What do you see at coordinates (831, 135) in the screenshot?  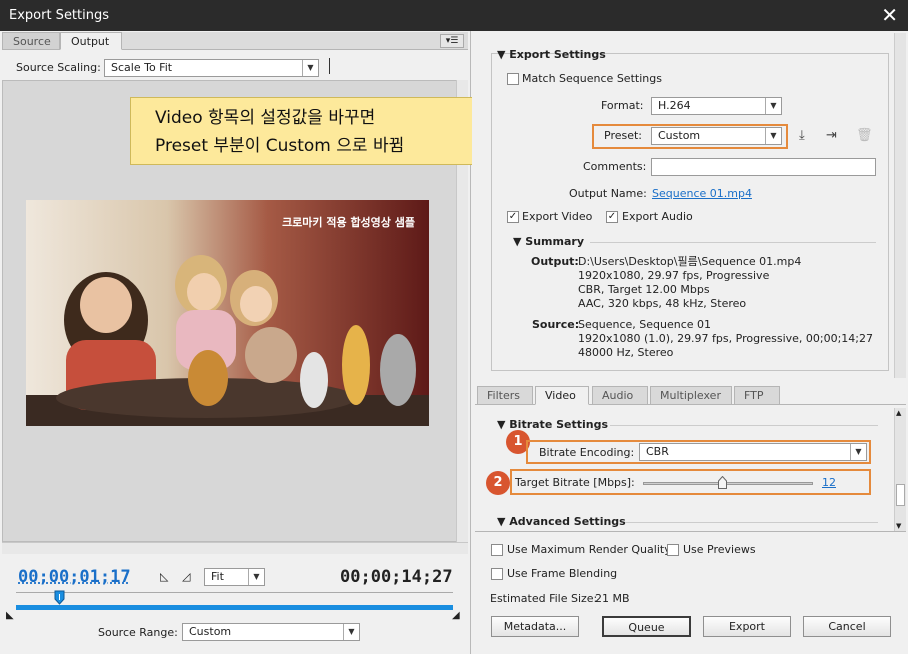 I see `import-preset-icon: ⇥` at bounding box center [831, 135].